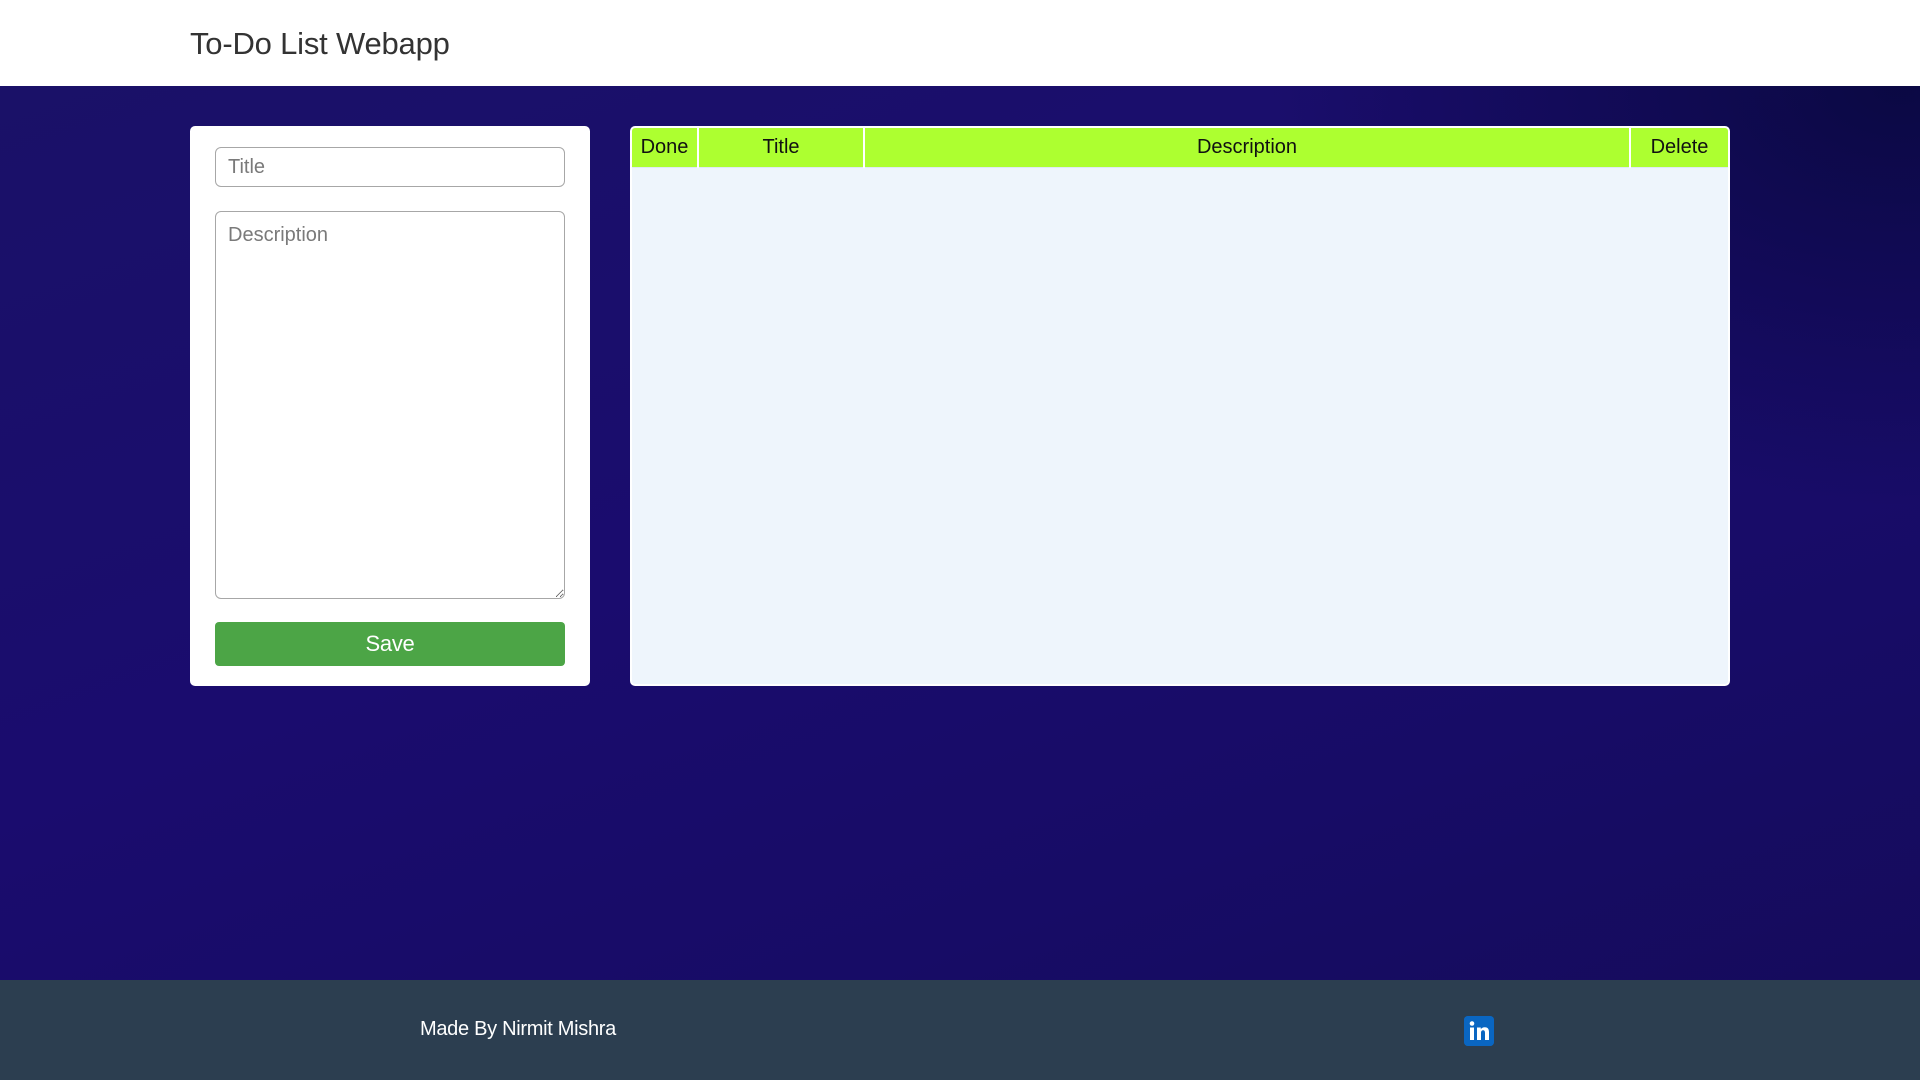 The width and height of the screenshot is (1920, 1080). Describe the element at coordinates (1247, 148) in the screenshot. I see `column-header-description: Description` at that location.